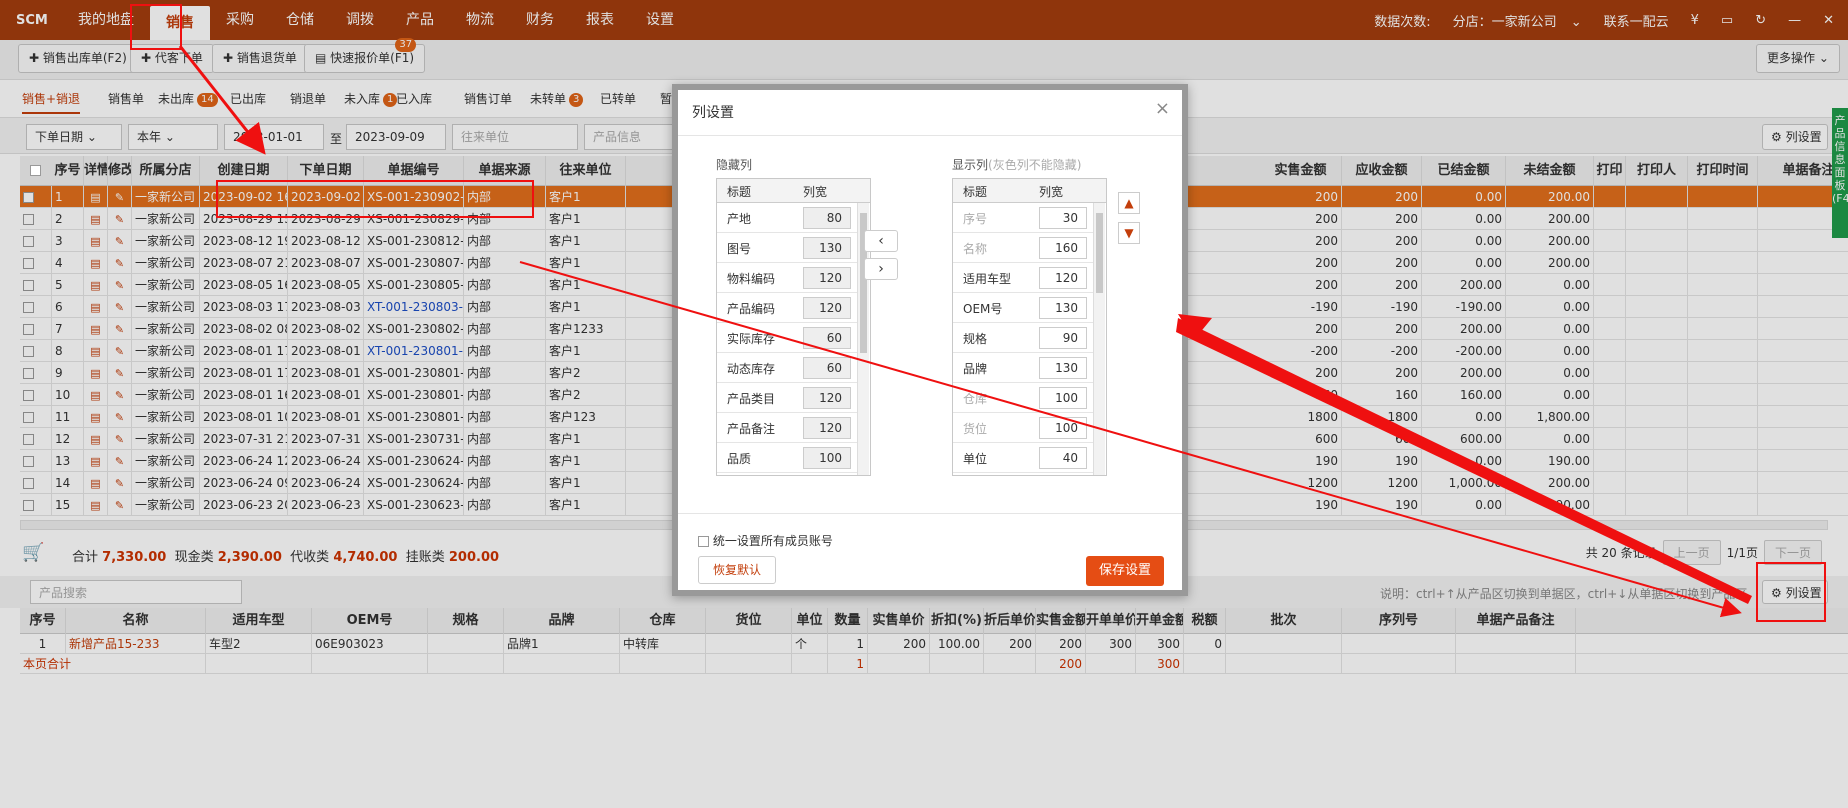 This screenshot has height=808, width=1848. What do you see at coordinates (975, 429) in the screenshot?
I see `column-title: 货位` at bounding box center [975, 429].